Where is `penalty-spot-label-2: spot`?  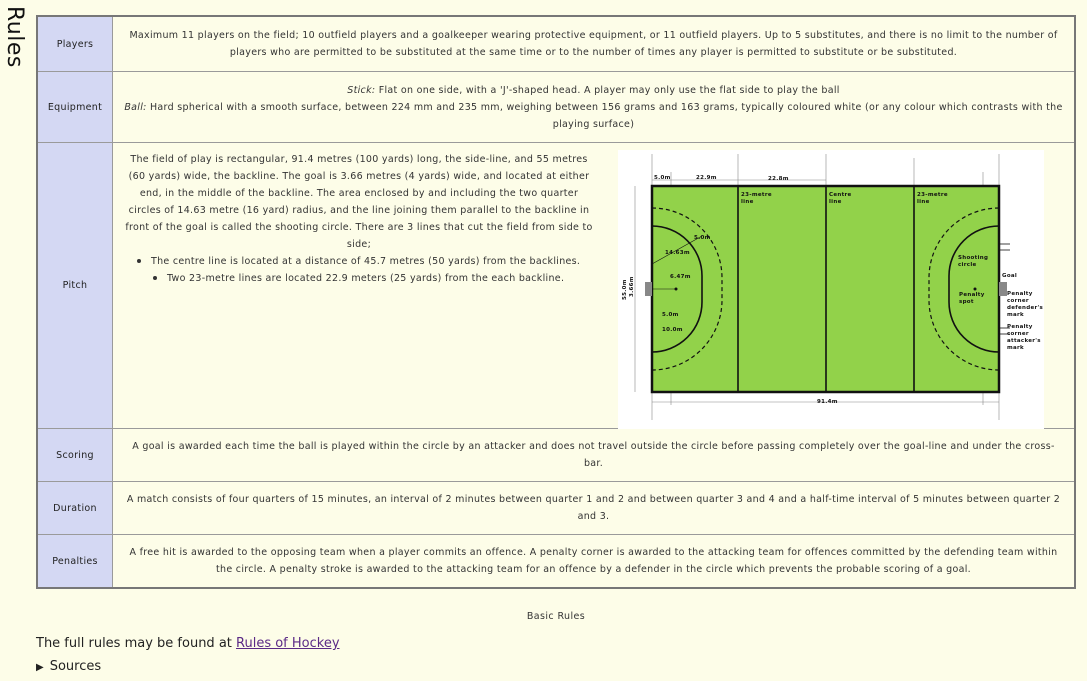
penalty-spot-label-2: spot is located at coordinates (966, 302).